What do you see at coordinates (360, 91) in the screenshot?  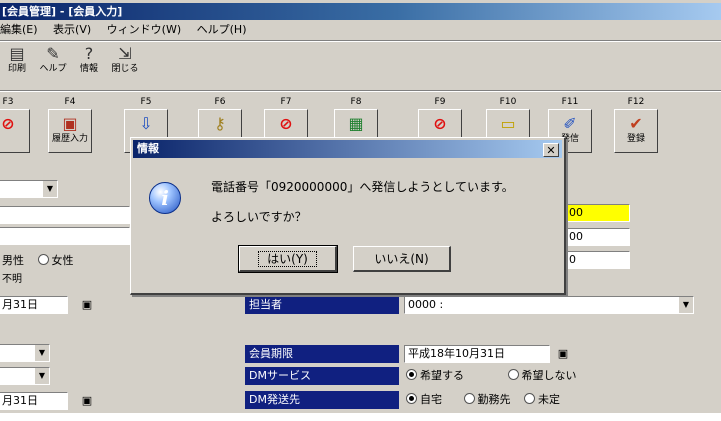 I see `toolbar-separator` at bounding box center [360, 91].